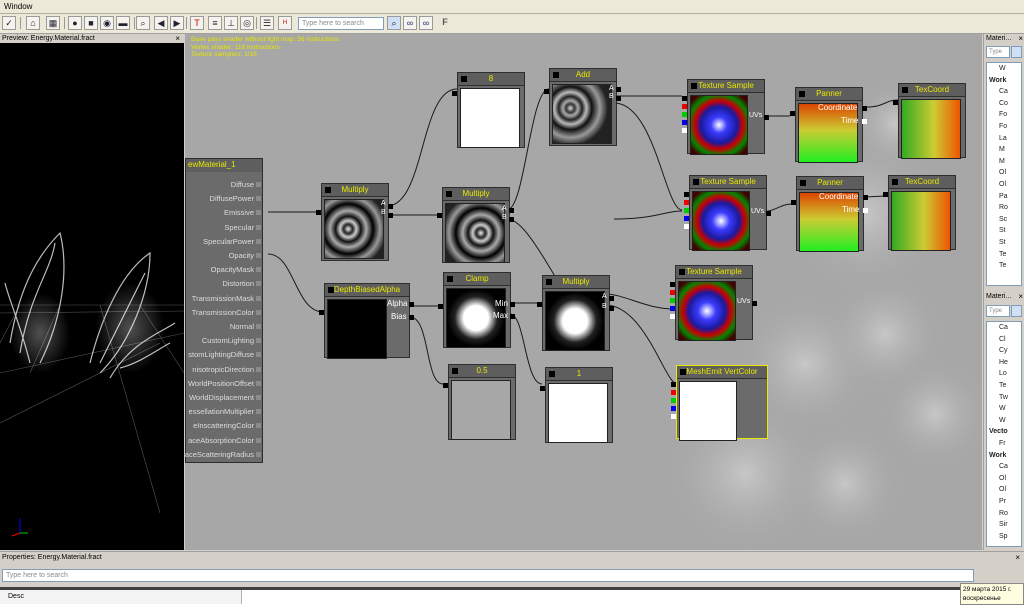 This screenshot has height=605, width=1024. What do you see at coordinates (865, 197) in the screenshot?
I see `coordinate-pin` at bounding box center [865, 197].